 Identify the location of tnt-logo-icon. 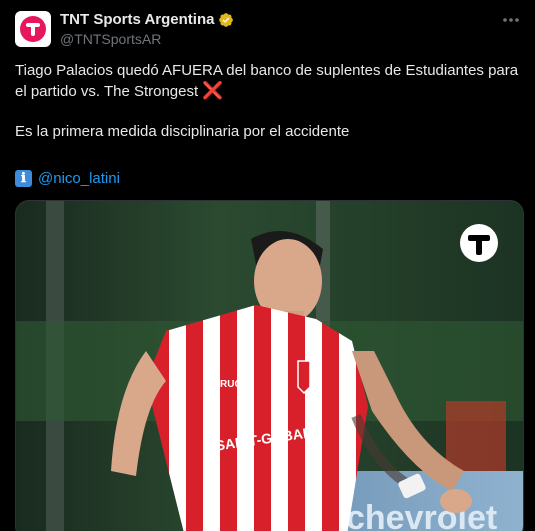
(33, 29).